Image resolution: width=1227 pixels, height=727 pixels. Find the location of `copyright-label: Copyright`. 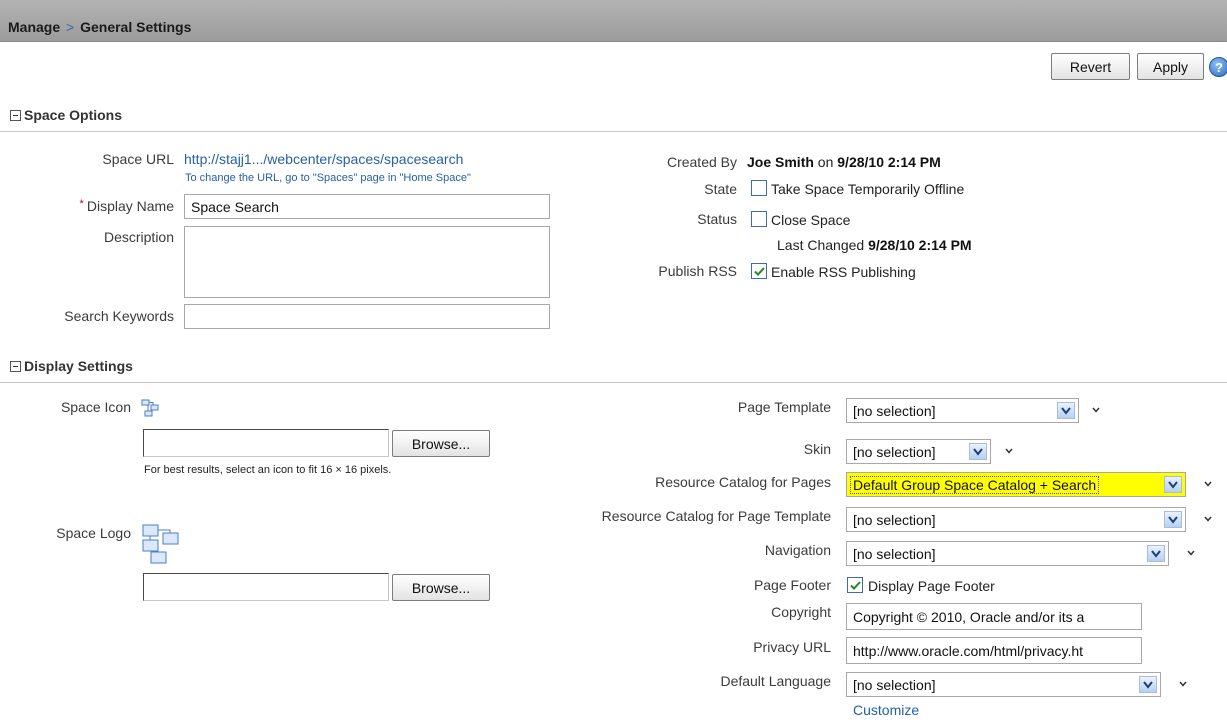

copyright-label: Copyright is located at coordinates (801, 612).